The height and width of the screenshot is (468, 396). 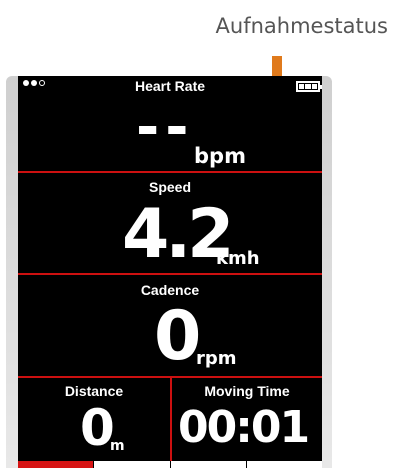 What do you see at coordinates (301, 26) in the screenshot?
I see `recording-status-annotation: Aufnahmestatus` at bounding box center [301, 26].